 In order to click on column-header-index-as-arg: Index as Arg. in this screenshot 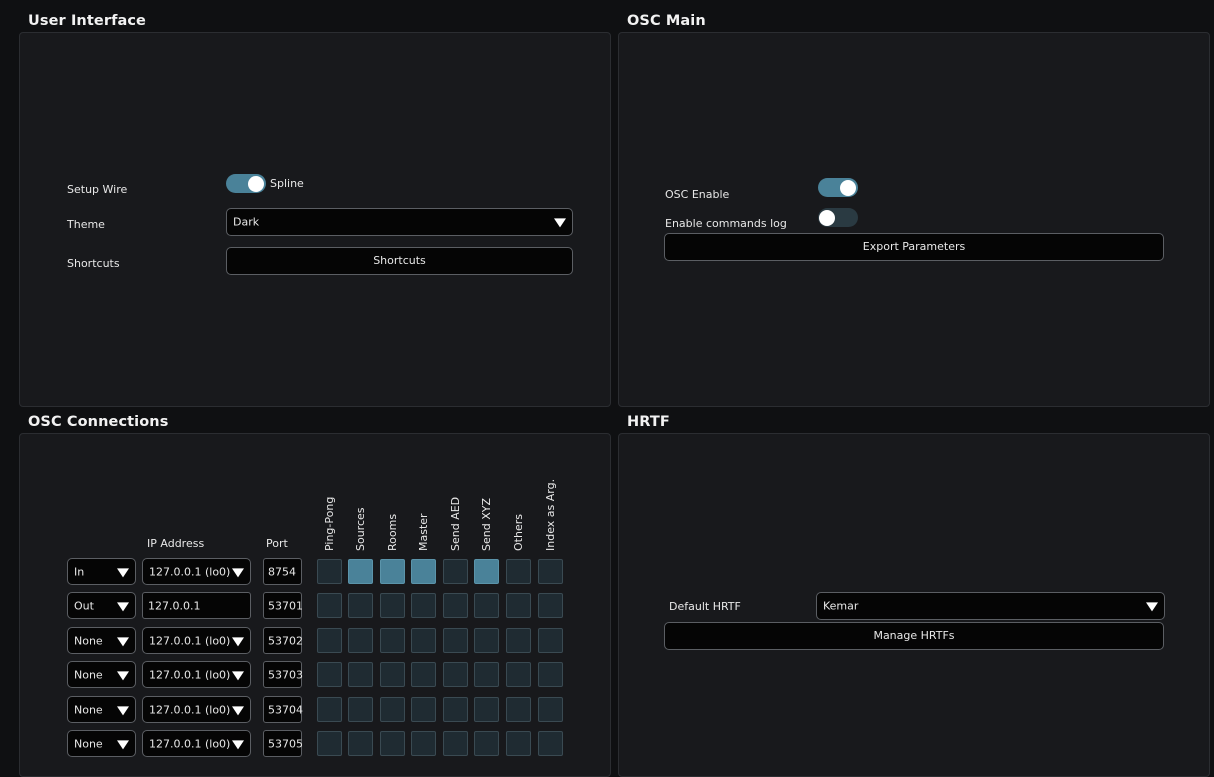, I will do `click(550, 514)`.